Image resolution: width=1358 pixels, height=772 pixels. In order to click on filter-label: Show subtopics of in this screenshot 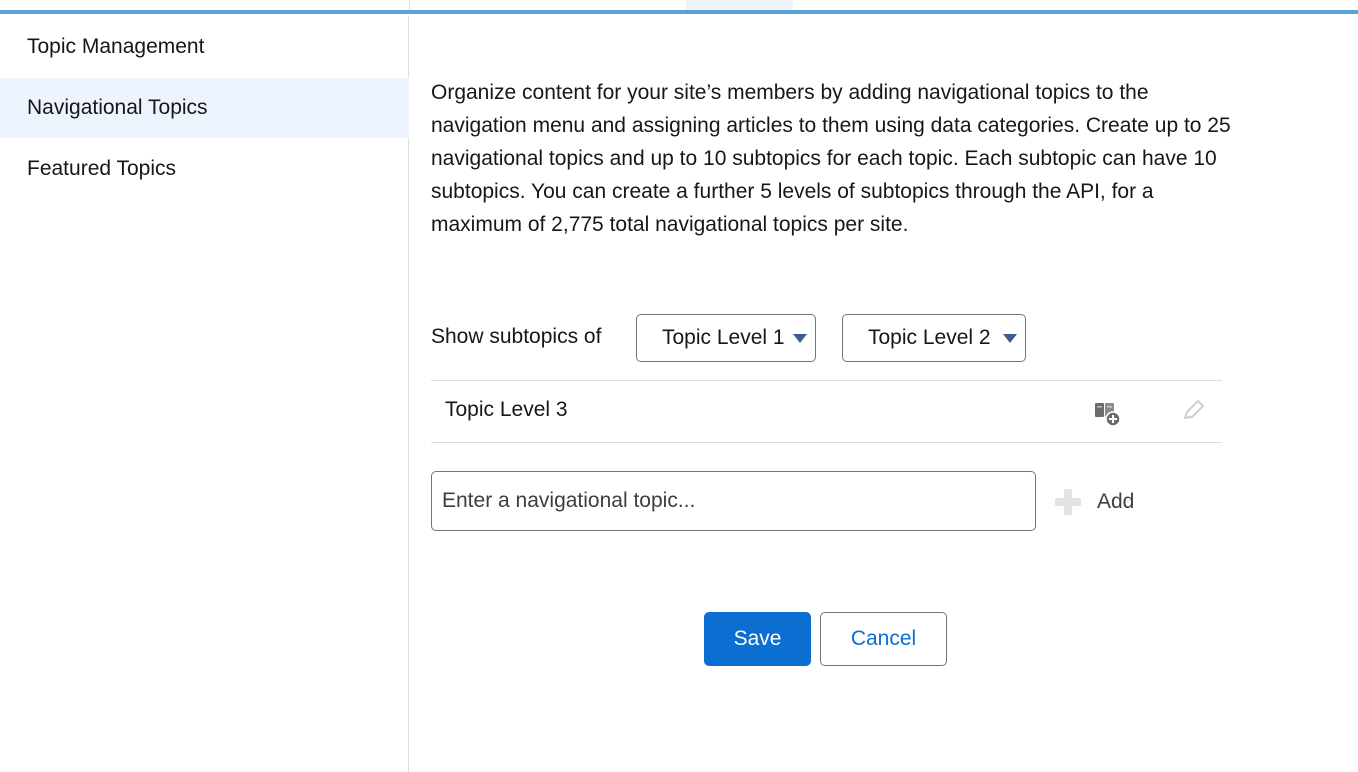, I will do `click(516, 336)`.